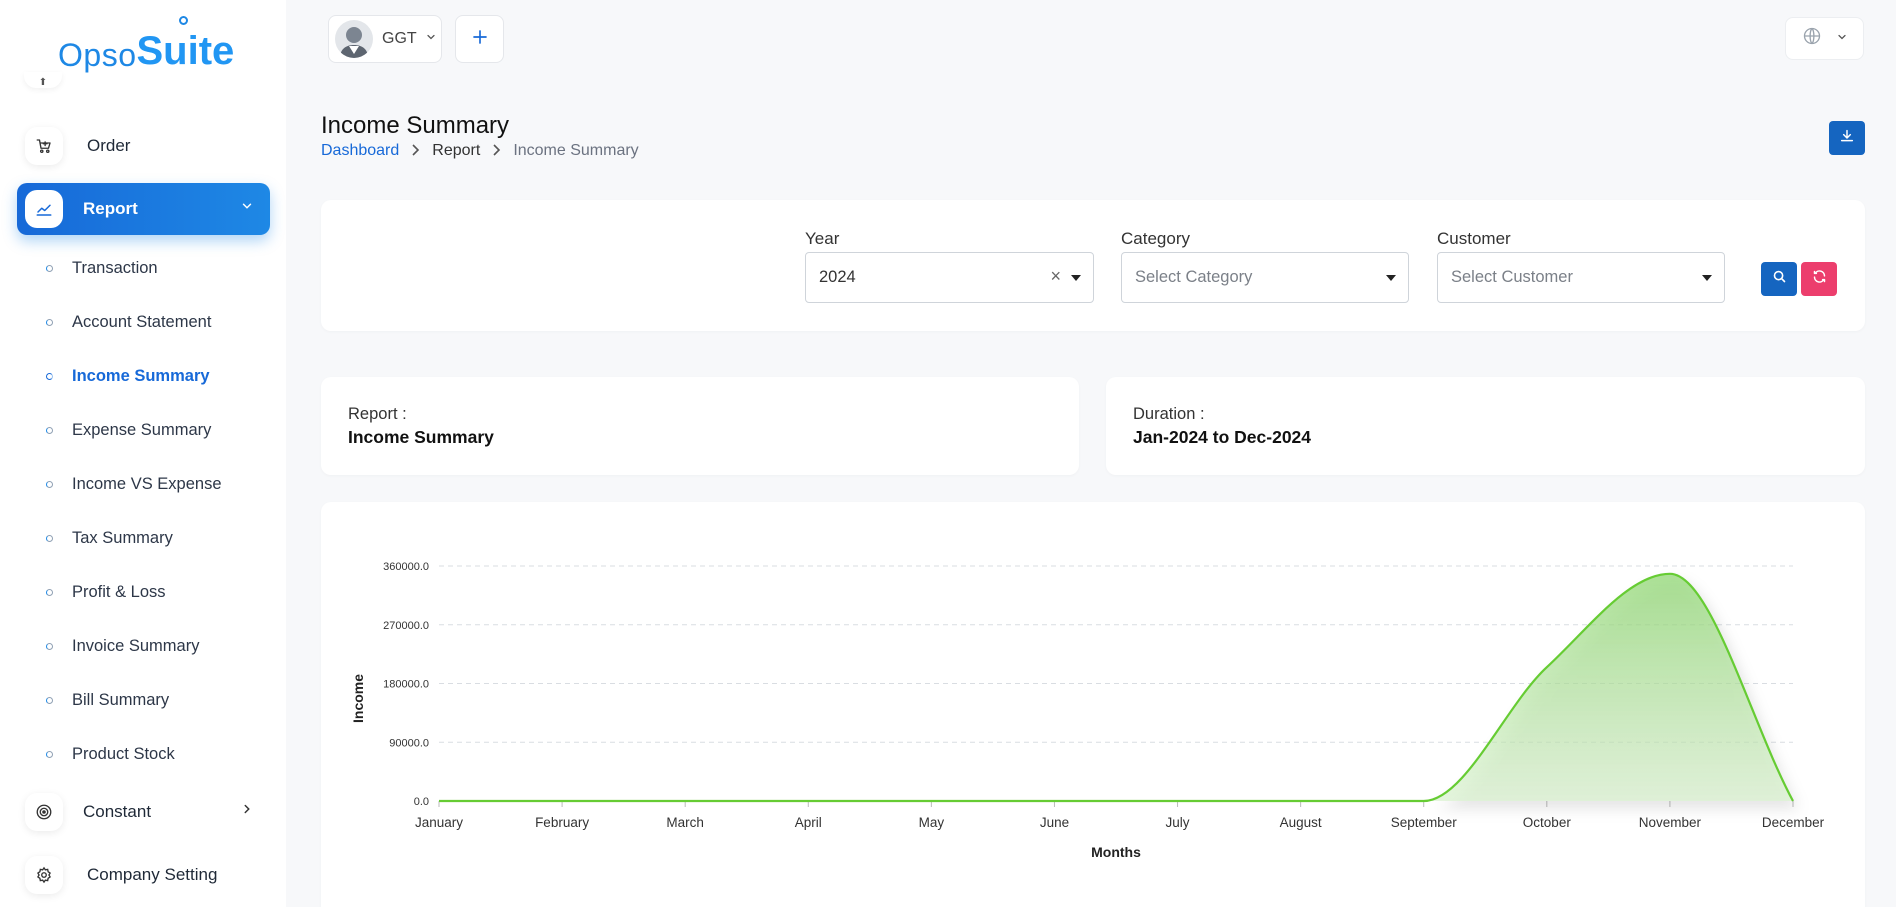  I want to click on y-axis-title: Income, so click(358, 698).